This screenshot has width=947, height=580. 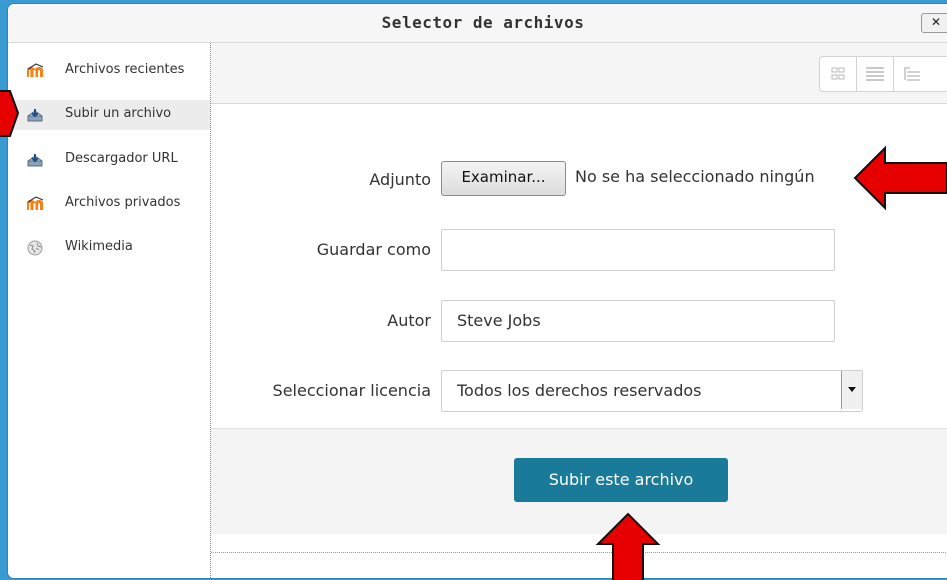 I want to click on sidebar-item-label: Archivos recientes, so click(x=125, y=69).